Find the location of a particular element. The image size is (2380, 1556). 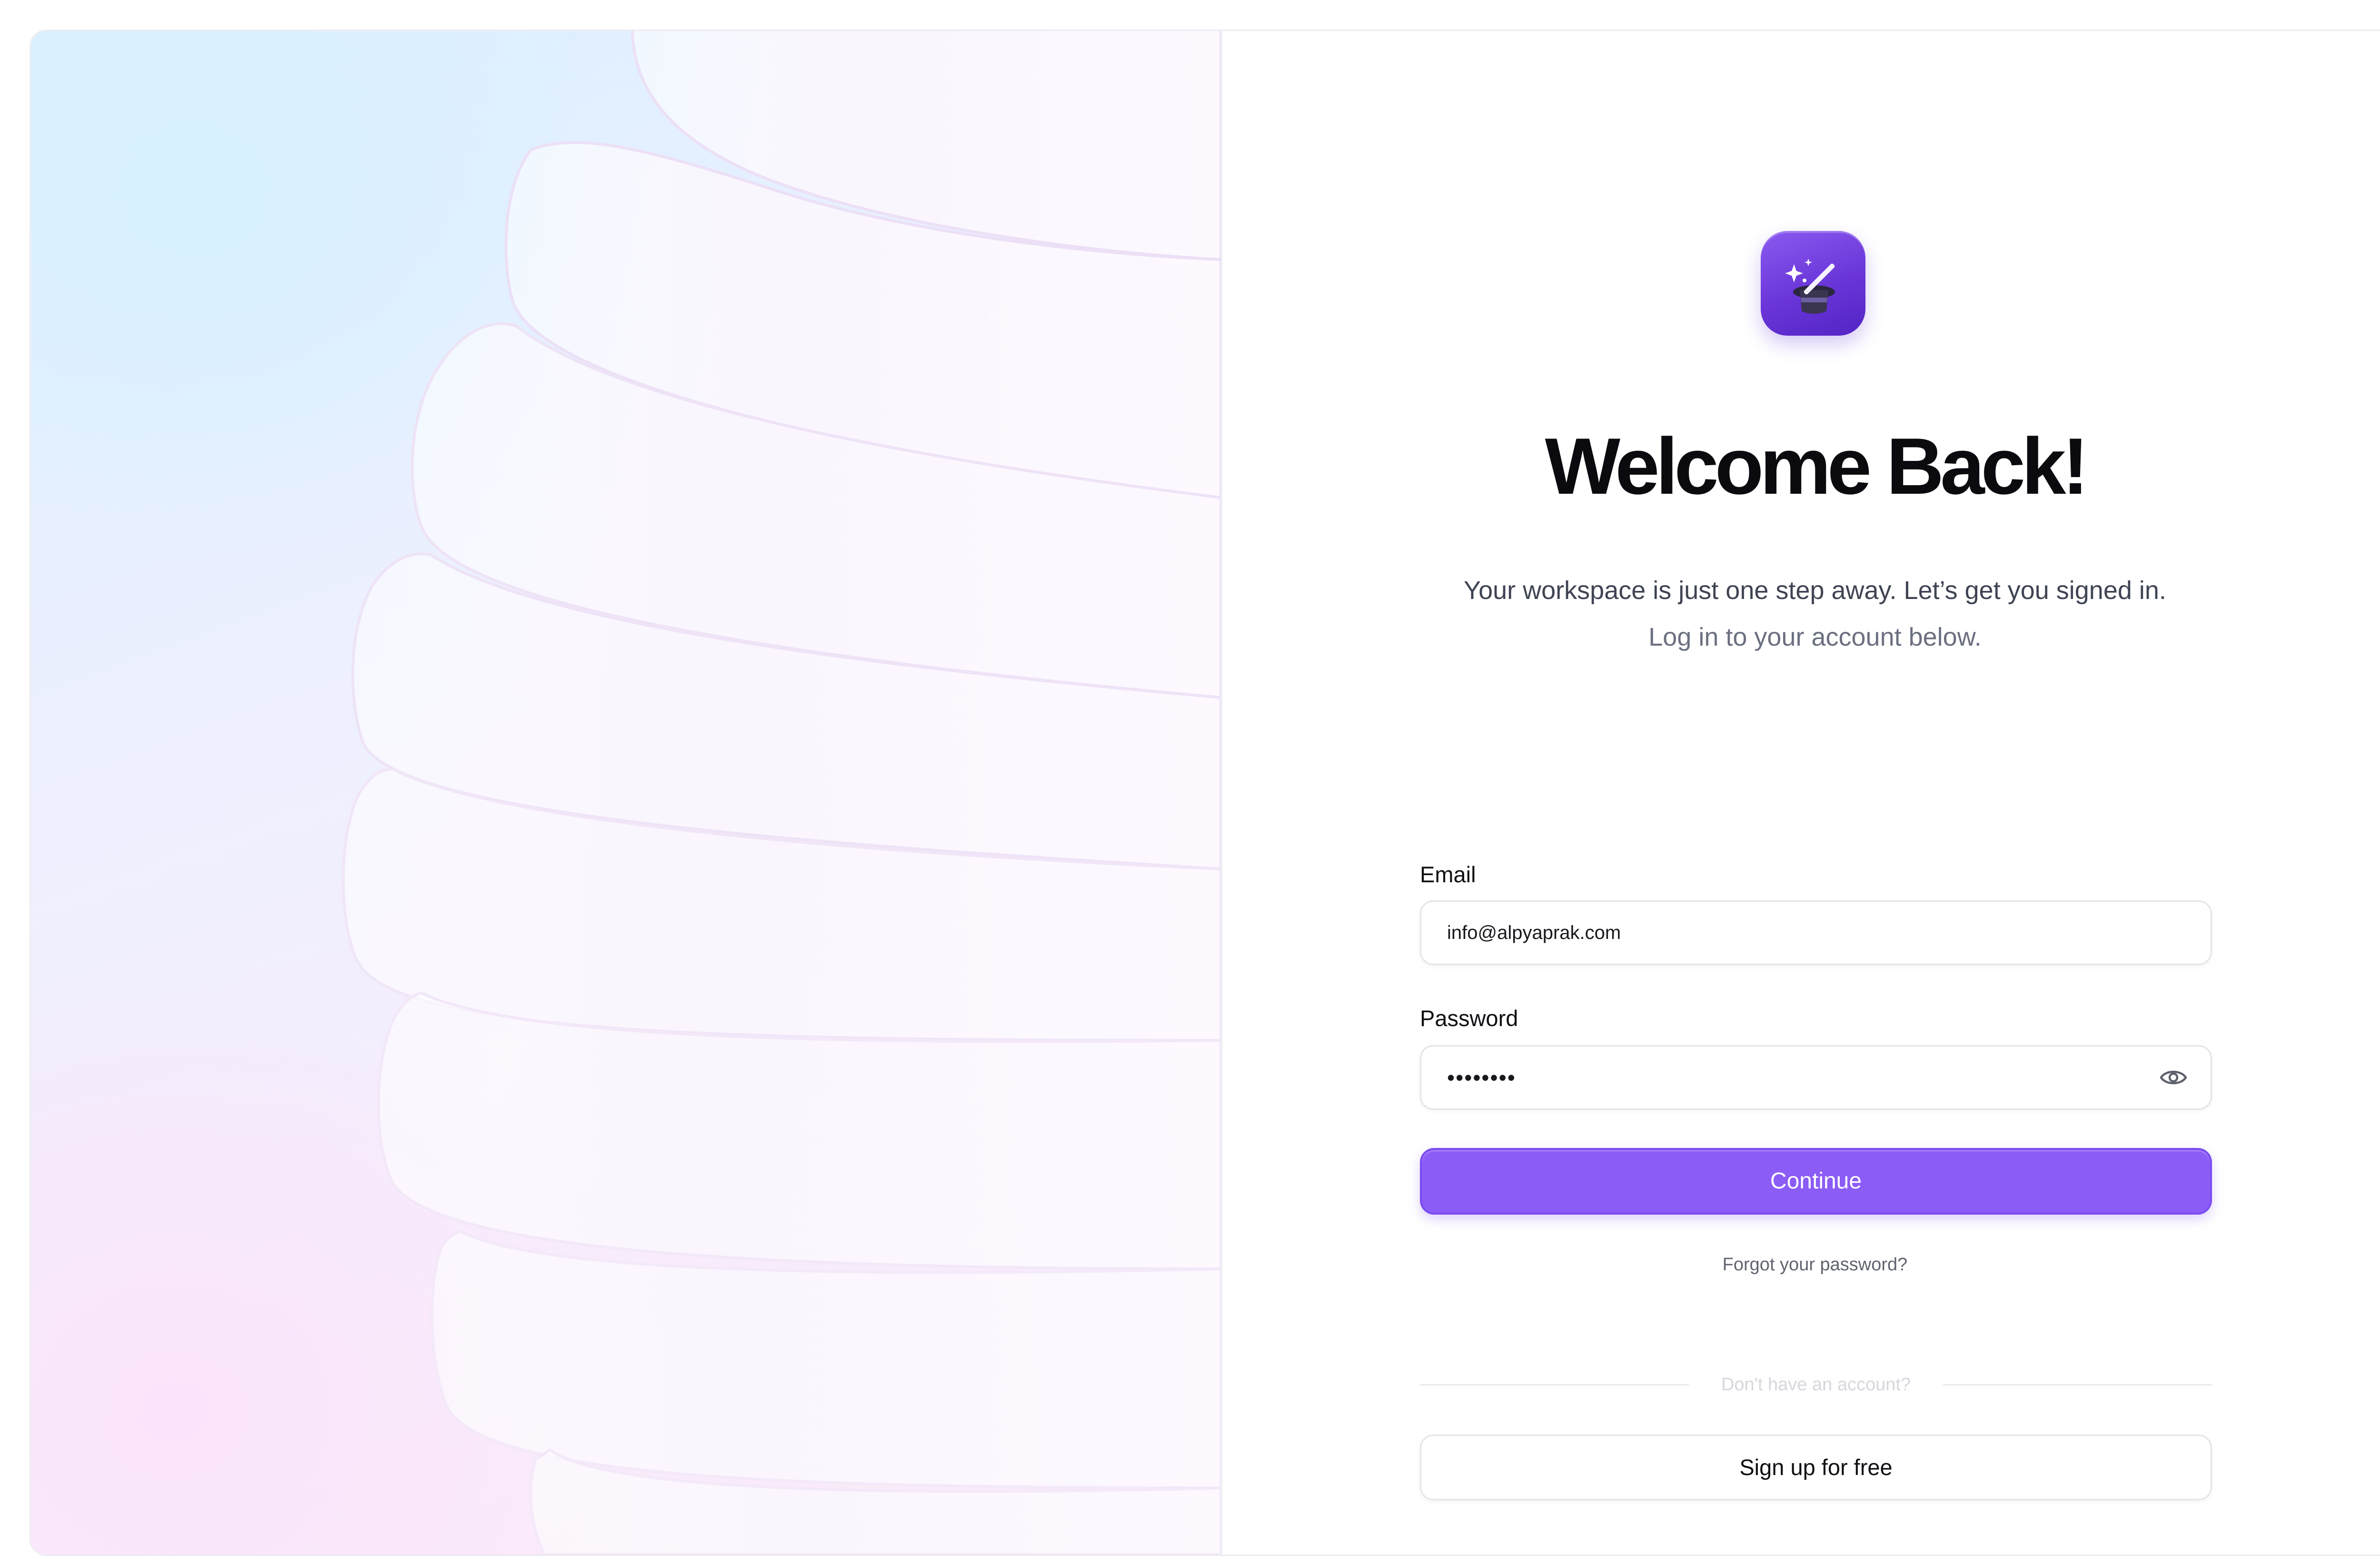

signup-divider: Don't have an account? is located at coordinates (1816, 1384).